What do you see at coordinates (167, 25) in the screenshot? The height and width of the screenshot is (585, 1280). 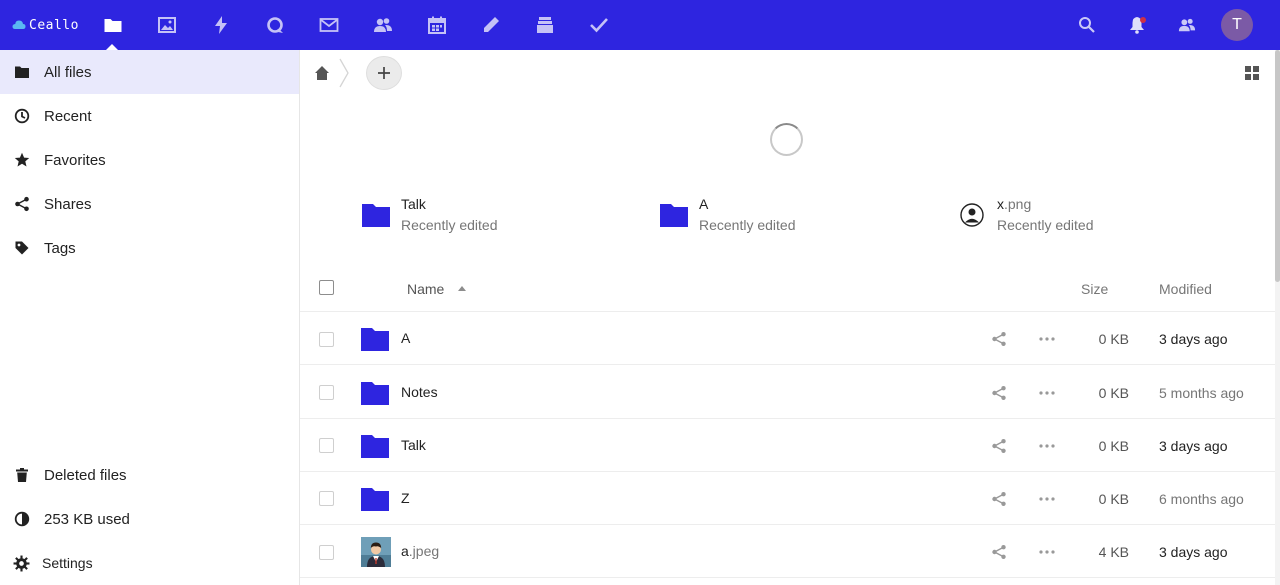 I see `app-photos` at bounding box center [167, 25].